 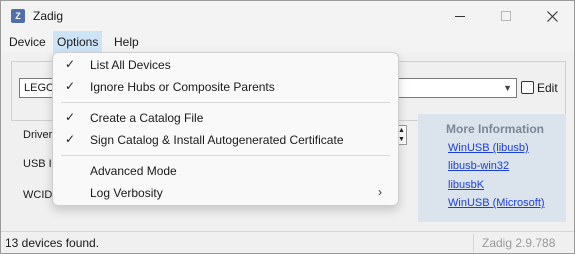 I want to click on status-divider, so click(x=473, y=243).